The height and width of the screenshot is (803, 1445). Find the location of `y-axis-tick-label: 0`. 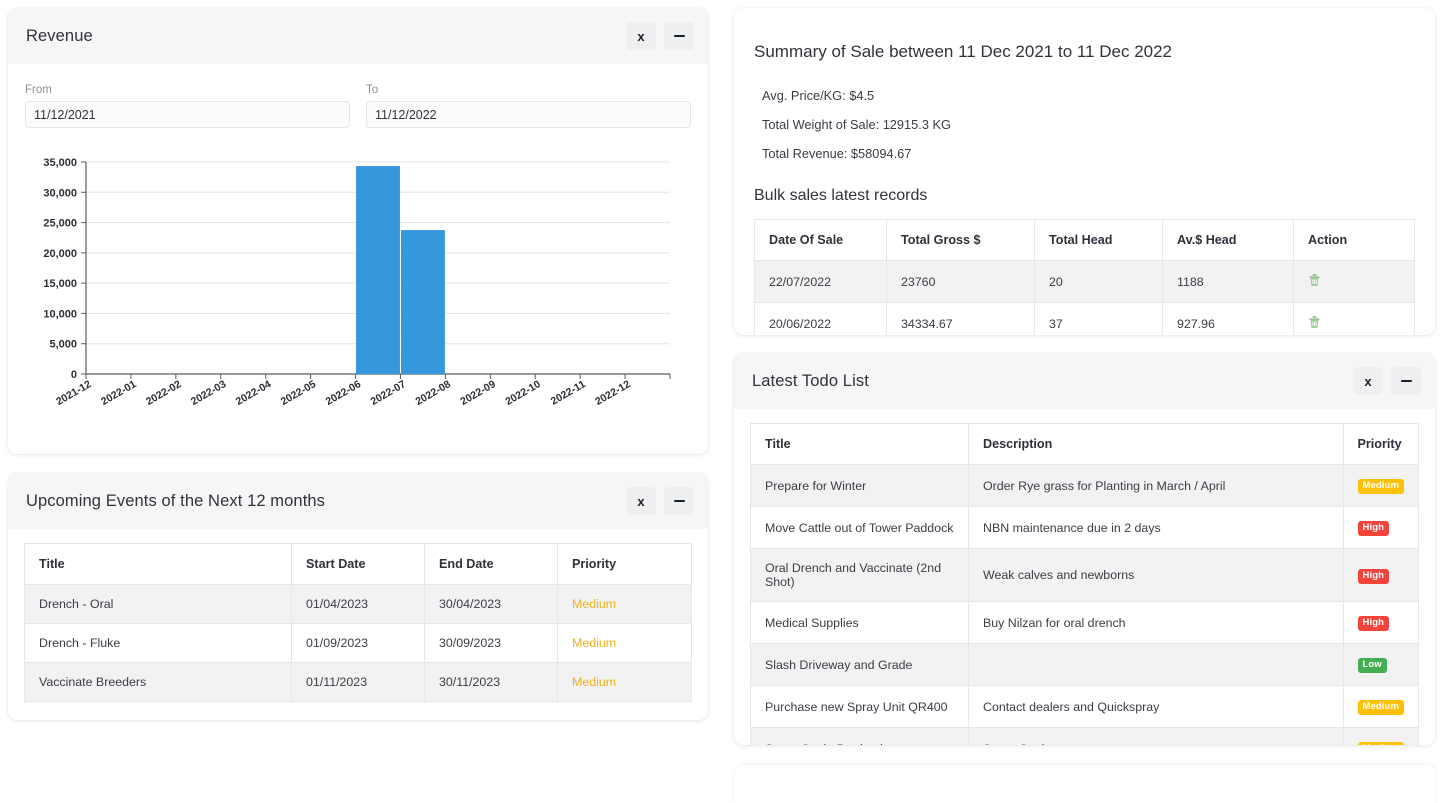

y-axis-tick-label: 0 is located at coordinates (74, 375).